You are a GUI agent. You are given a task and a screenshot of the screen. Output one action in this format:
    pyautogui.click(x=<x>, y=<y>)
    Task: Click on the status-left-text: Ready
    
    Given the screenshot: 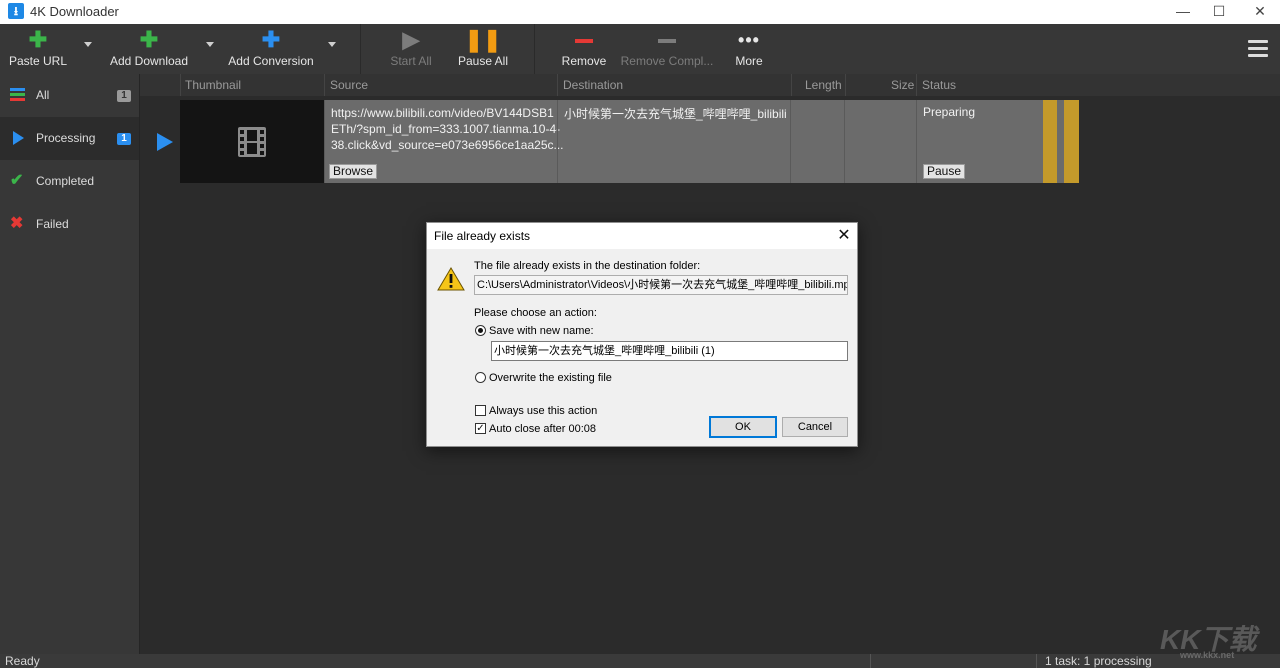 What is the action you would take?
    pyautogui.click(x=22, y=661)
    